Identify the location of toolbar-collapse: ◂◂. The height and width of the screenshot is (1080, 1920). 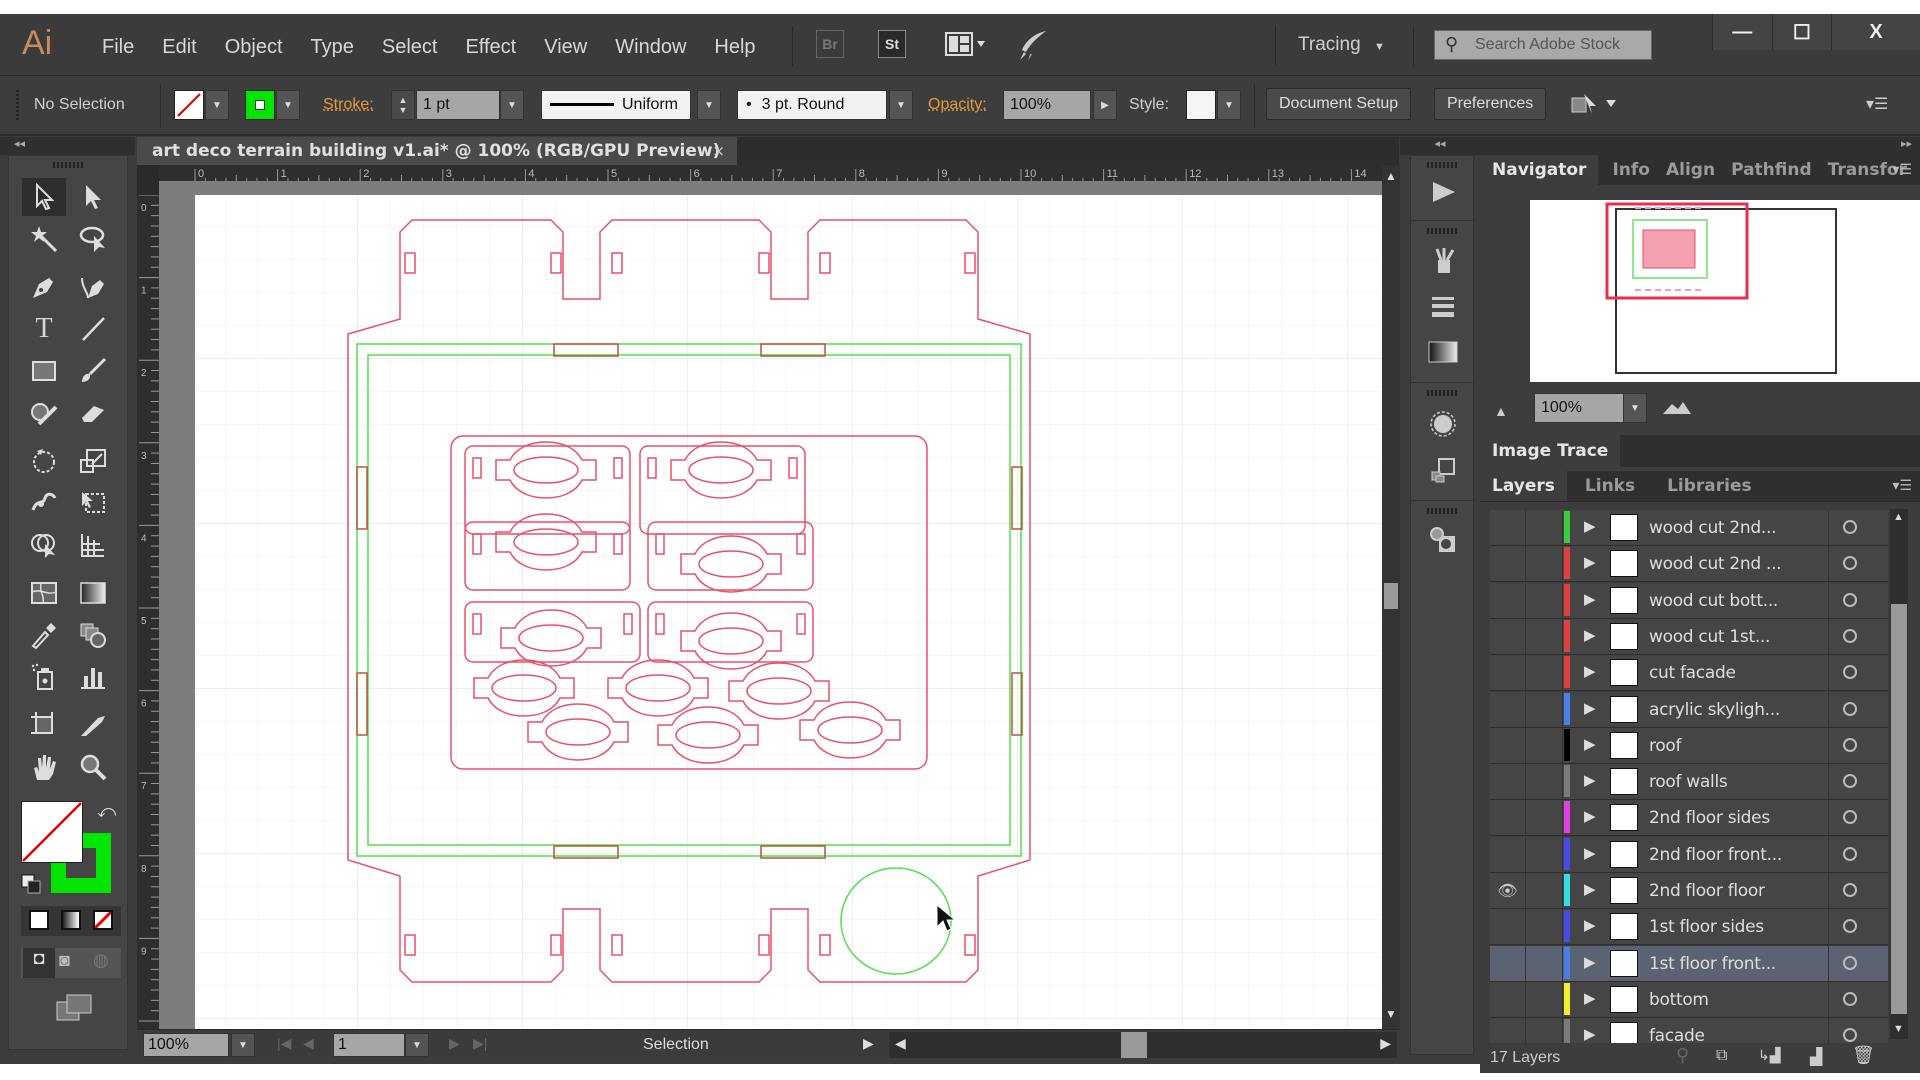
(67, 146).